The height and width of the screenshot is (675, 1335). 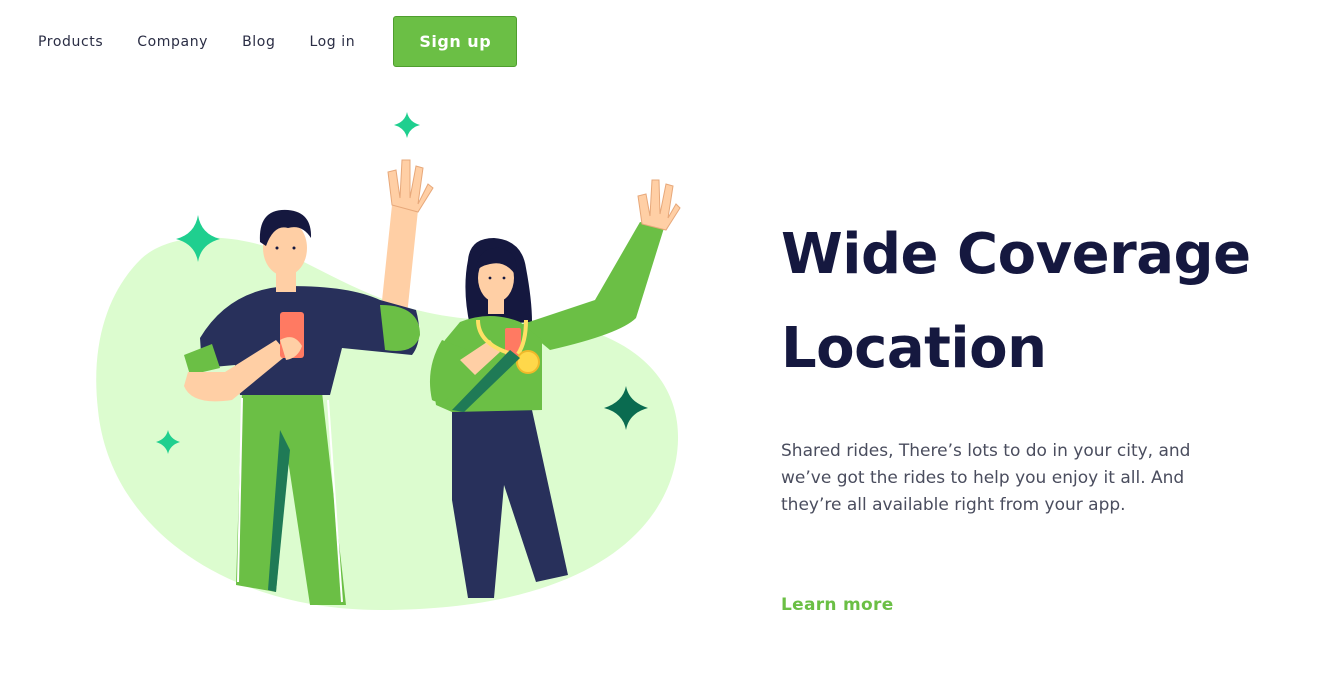 I want to click on nav-link-company: Company, so click(x=172, y=42).